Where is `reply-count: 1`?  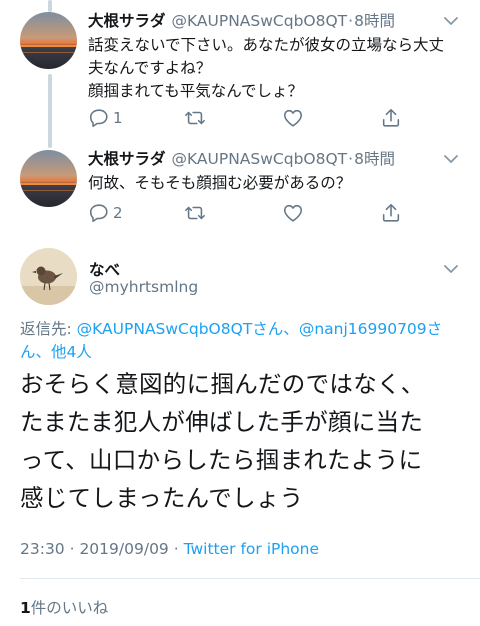
reply-count: 1 is located at coordinates (118, 118).